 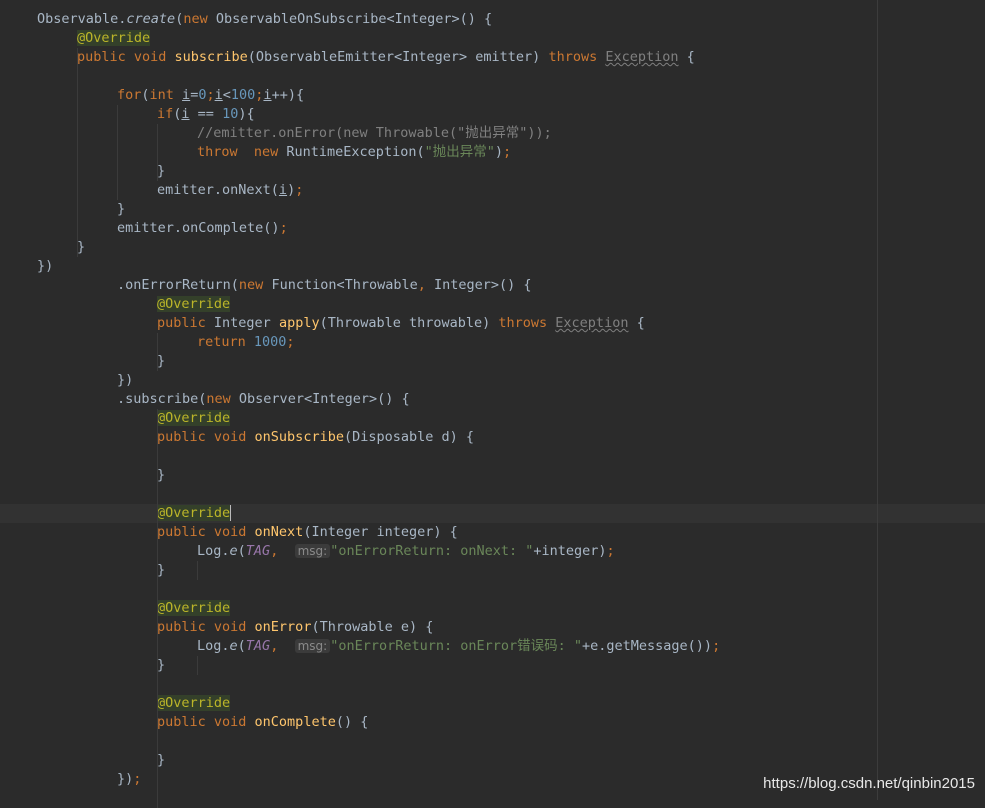 What do you see at coordinates (258, 551) in the screenshot?
I see `code-token: TAG` at bounding box center [258, 551].